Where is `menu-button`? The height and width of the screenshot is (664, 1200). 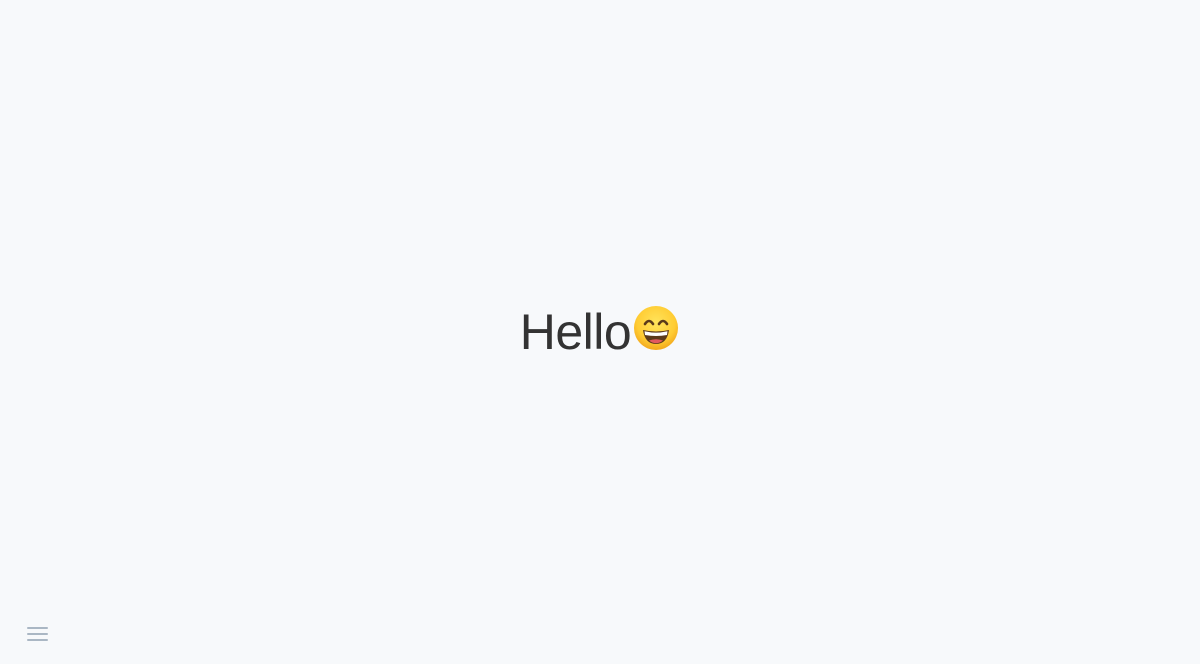
menu-button is located at coordinates (38, 634).